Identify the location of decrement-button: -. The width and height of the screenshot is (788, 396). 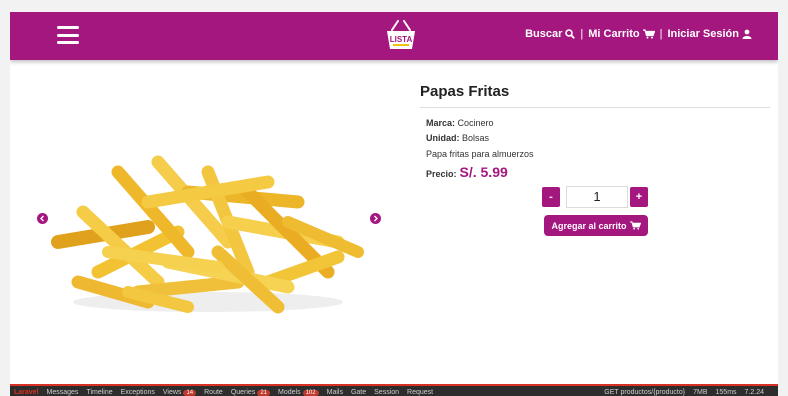
(551, 197).